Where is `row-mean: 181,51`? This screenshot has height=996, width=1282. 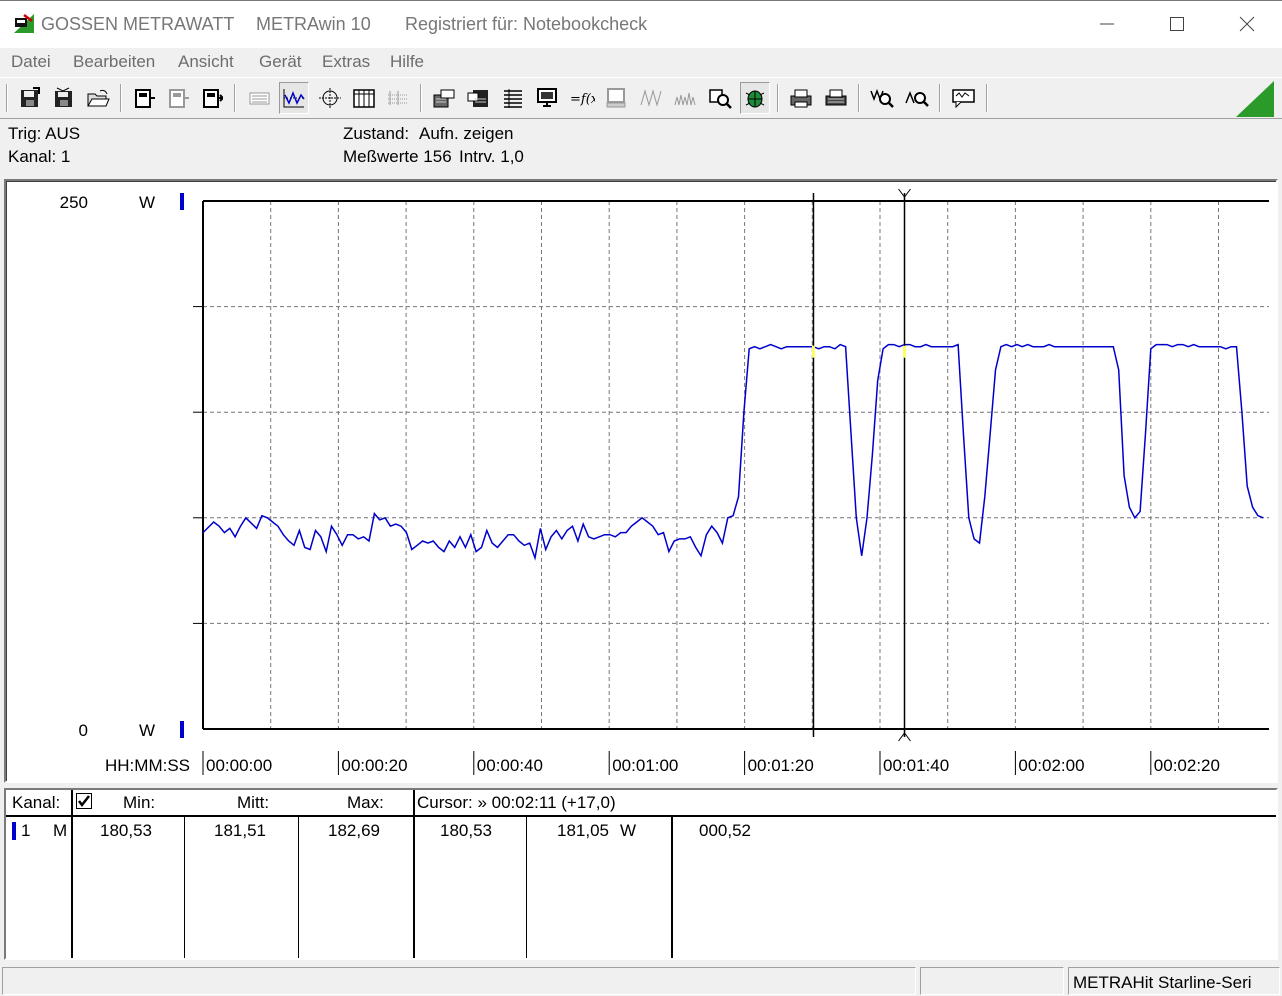
row-mean: 181,51 is located at coordinates (240, 830).